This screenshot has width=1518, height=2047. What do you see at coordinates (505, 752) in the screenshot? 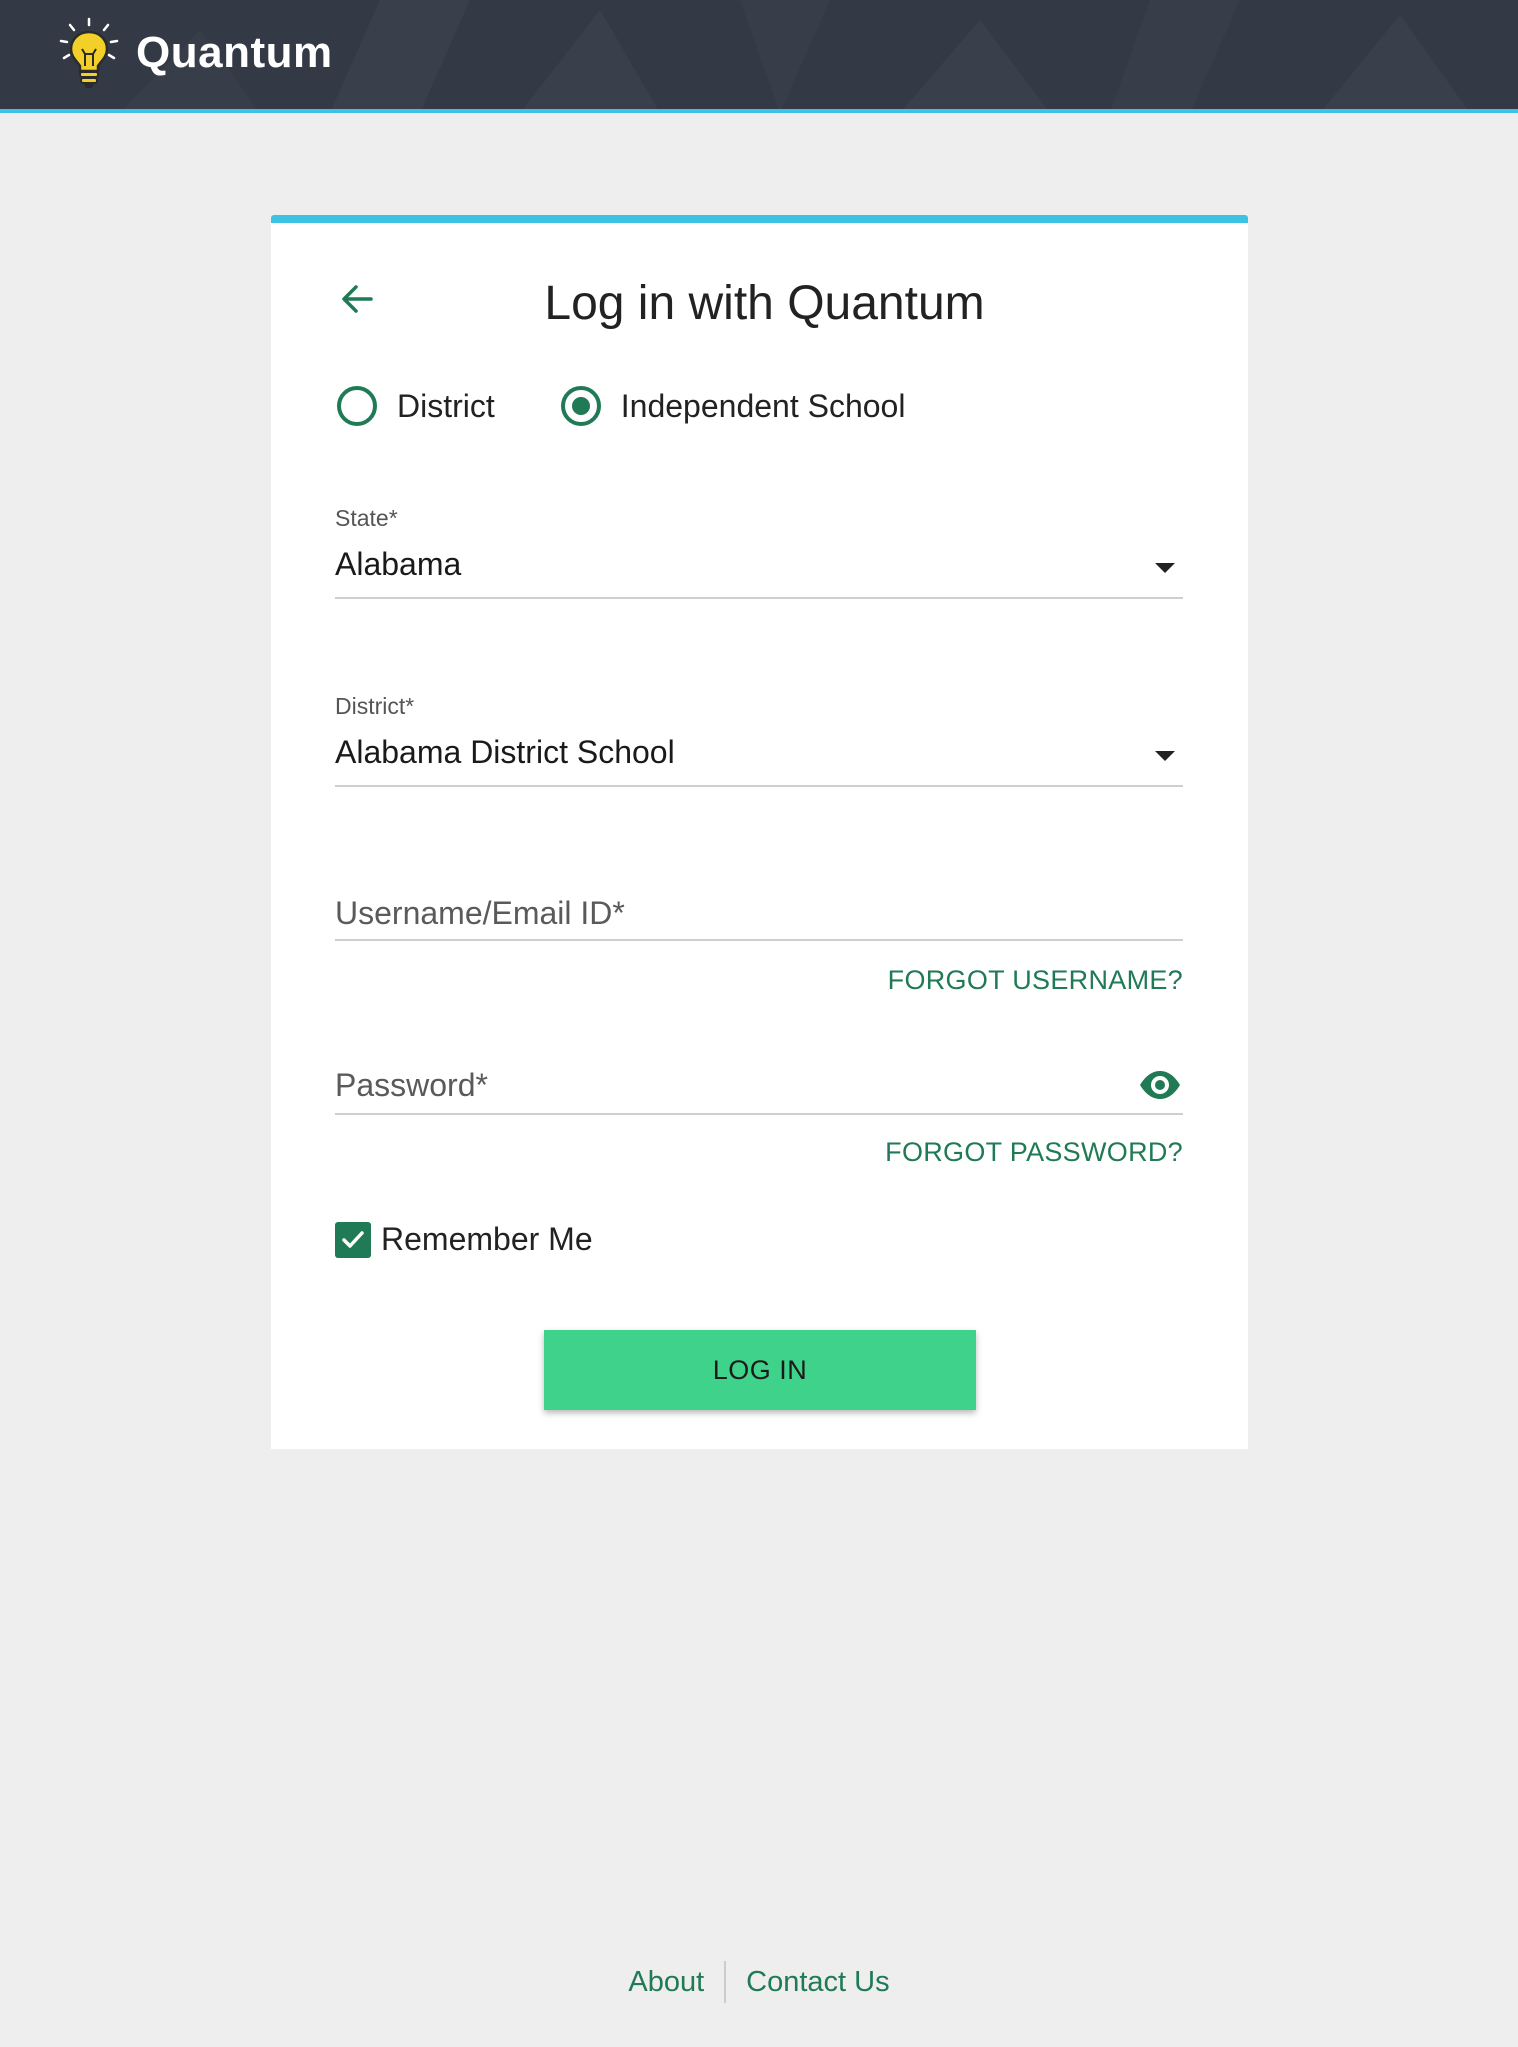
I see `district-value: Alabama District School` at bounding box center [505, 752].